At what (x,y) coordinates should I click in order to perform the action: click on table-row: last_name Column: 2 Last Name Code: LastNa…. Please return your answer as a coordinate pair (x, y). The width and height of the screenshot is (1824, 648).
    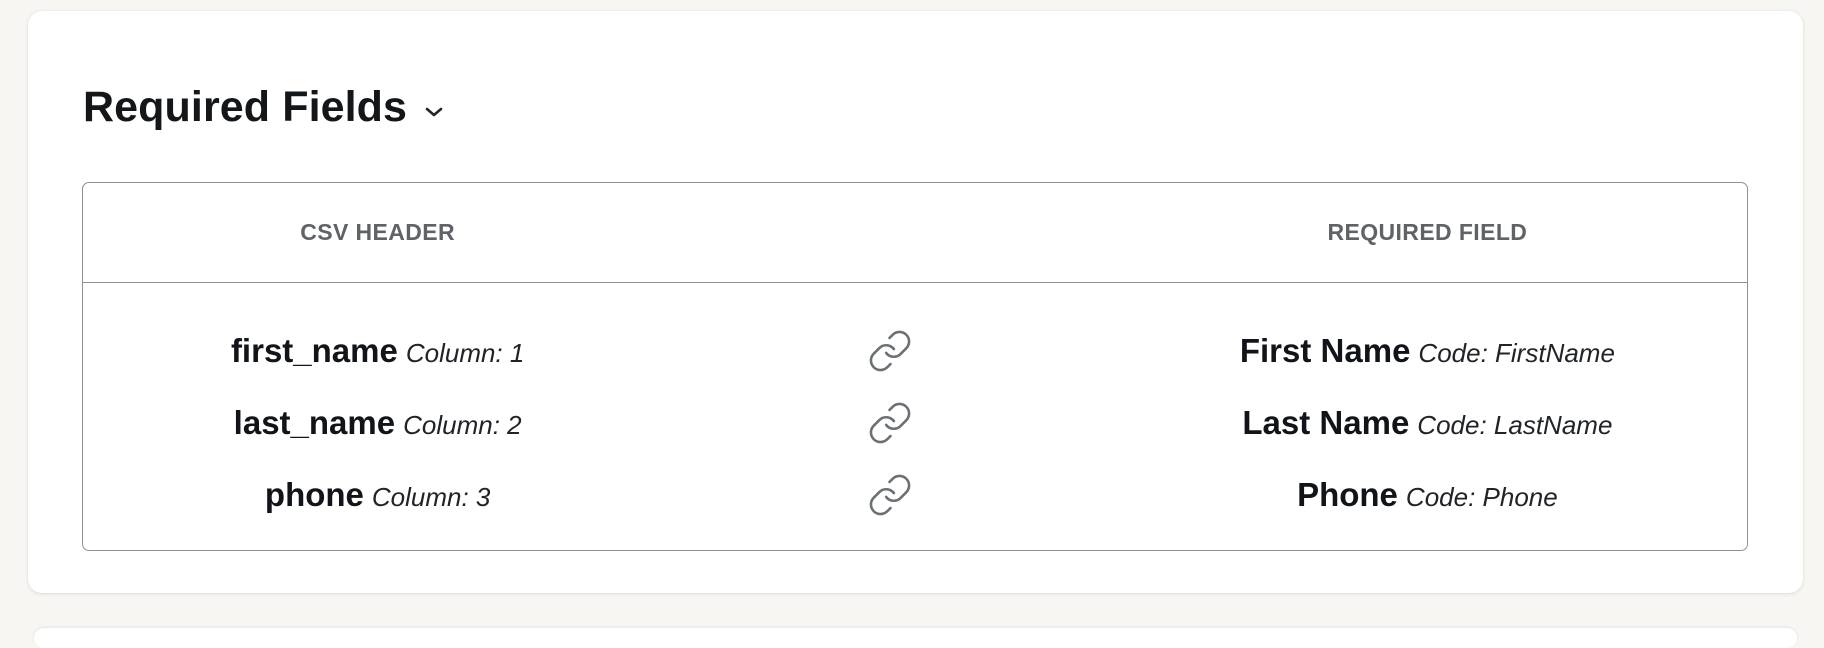
    Looking at the image, I should click on (915, 423).